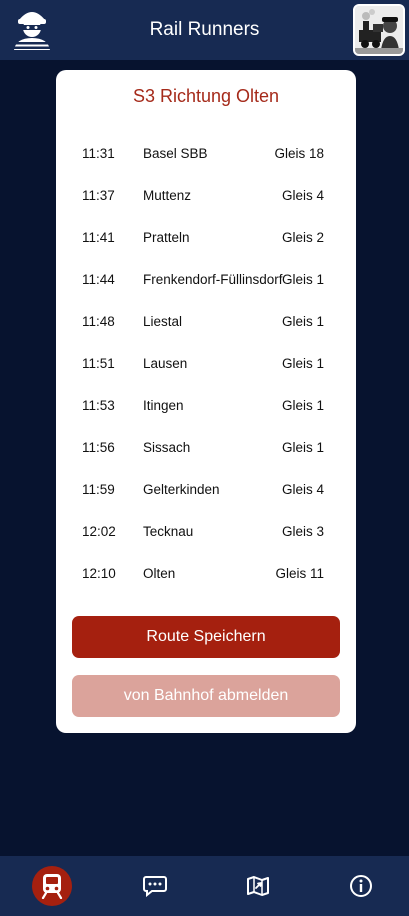 The width and height of the screenshot is (409, 916). What do you see at coordinates (302, 531) in the screenshot?
I see `stop-track: Gleis 3` at bounding box center [302, 531].